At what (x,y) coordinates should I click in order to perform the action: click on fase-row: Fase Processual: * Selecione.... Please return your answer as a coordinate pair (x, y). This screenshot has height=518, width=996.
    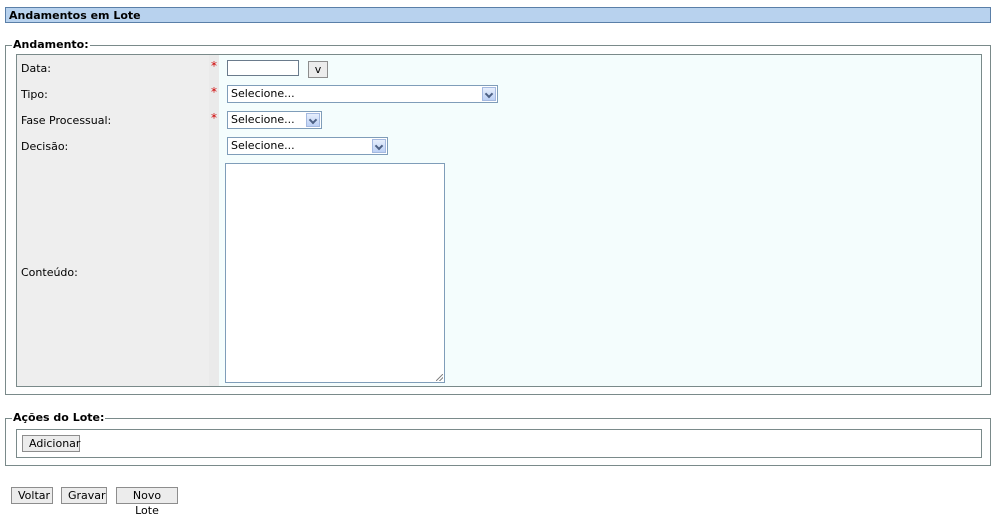
    Looking at the image, I should click on (499, 120).